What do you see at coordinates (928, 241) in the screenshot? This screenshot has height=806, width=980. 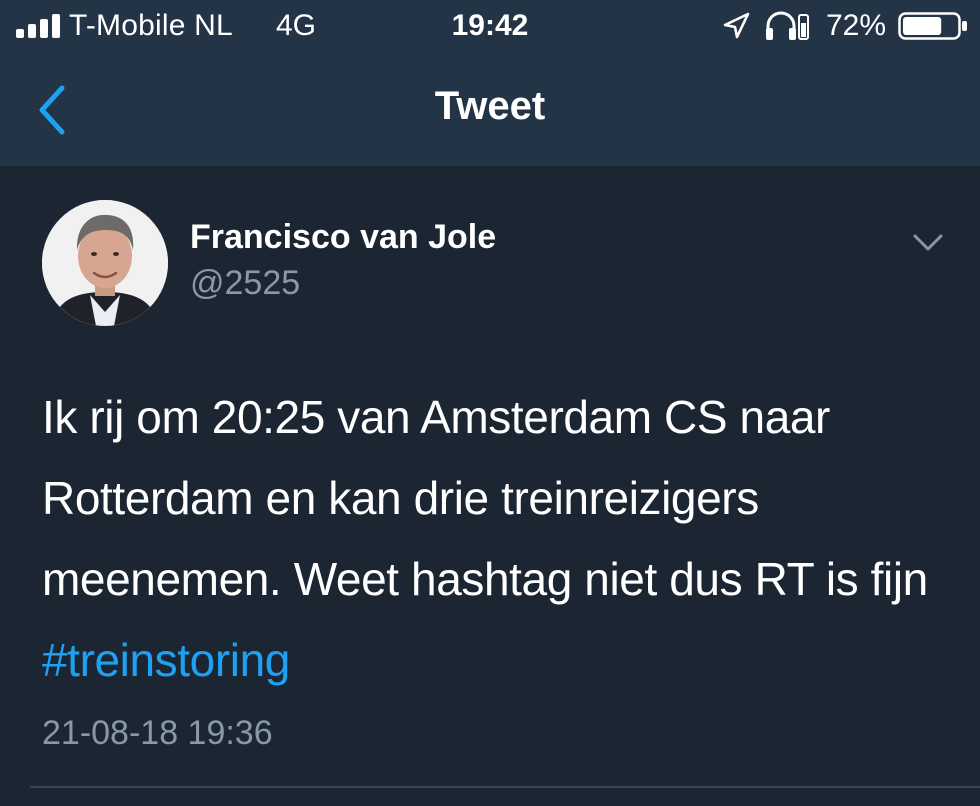 I see `chevron-down-icon` at bounding box center [928, 241].